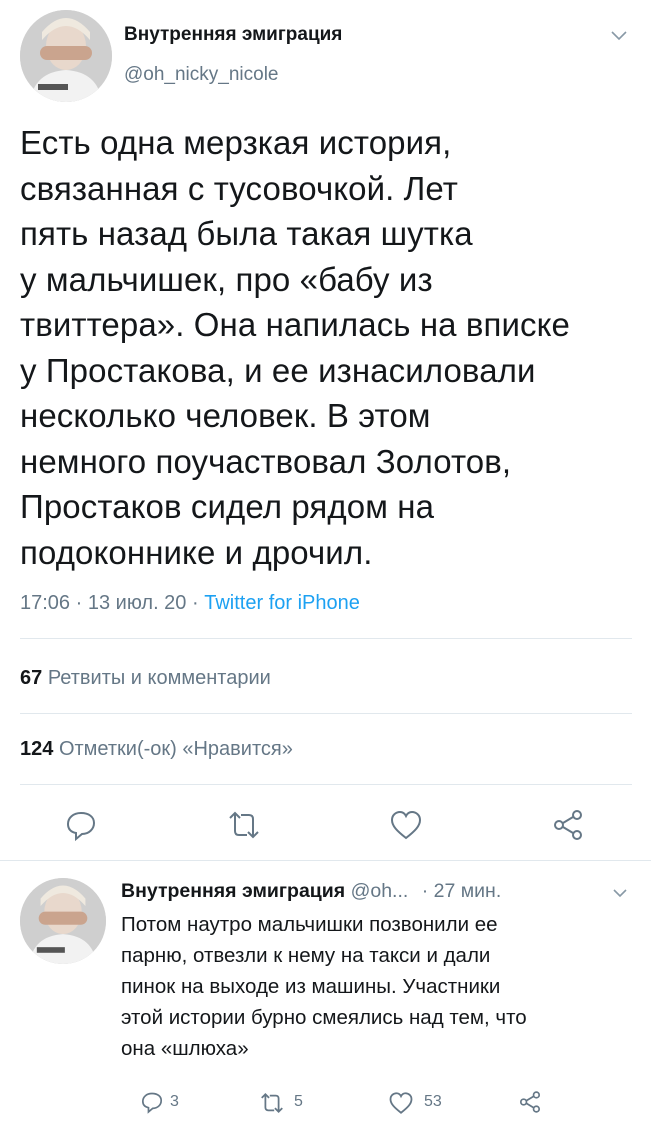  Describe the element at coordinates (196, 552) in the screenshot. I see `tweet-text-line: подоконнике и дрочил.` at that location.